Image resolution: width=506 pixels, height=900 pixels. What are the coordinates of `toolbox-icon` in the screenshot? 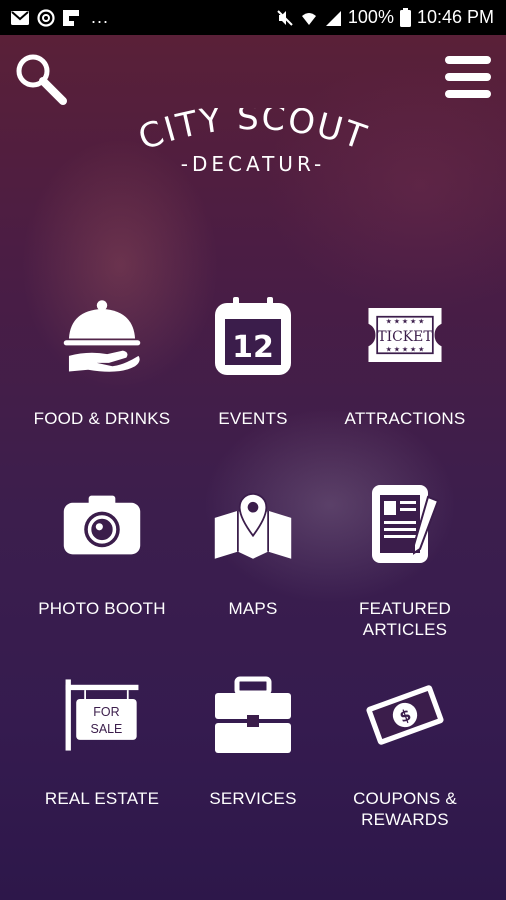 It's located at (253, 715).